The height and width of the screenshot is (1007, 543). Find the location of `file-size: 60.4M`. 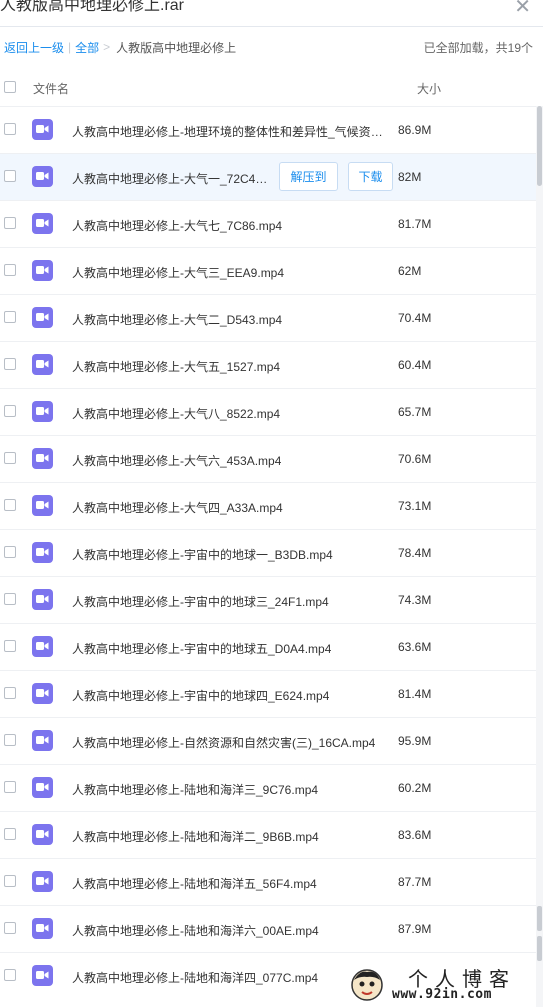

file-size: 60.4M is located at coordinates (415, 365).